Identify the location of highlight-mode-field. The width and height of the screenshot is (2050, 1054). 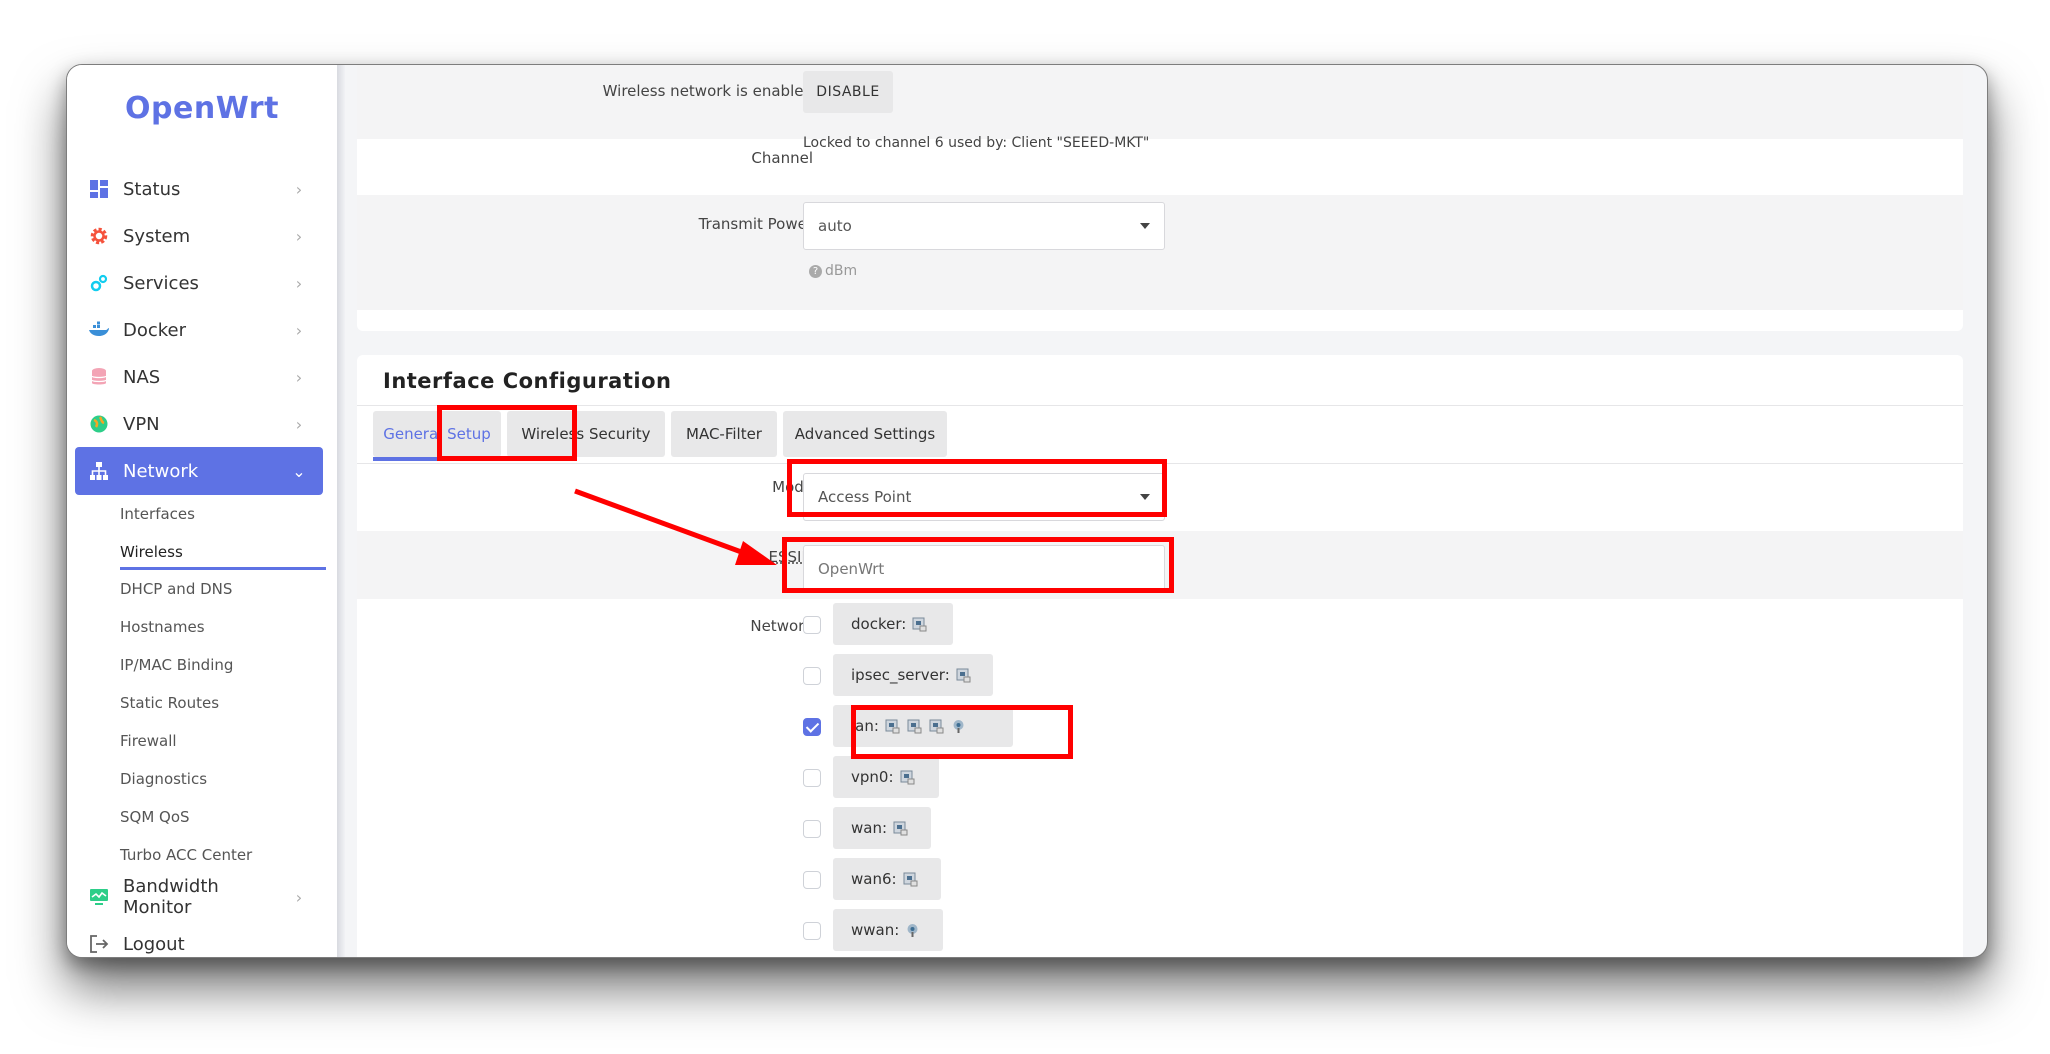
(977, 488).